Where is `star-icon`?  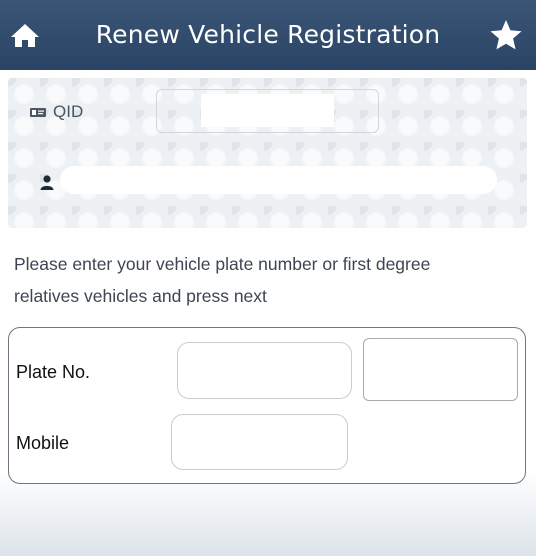 star-icon is located at coordinates (506, 35).